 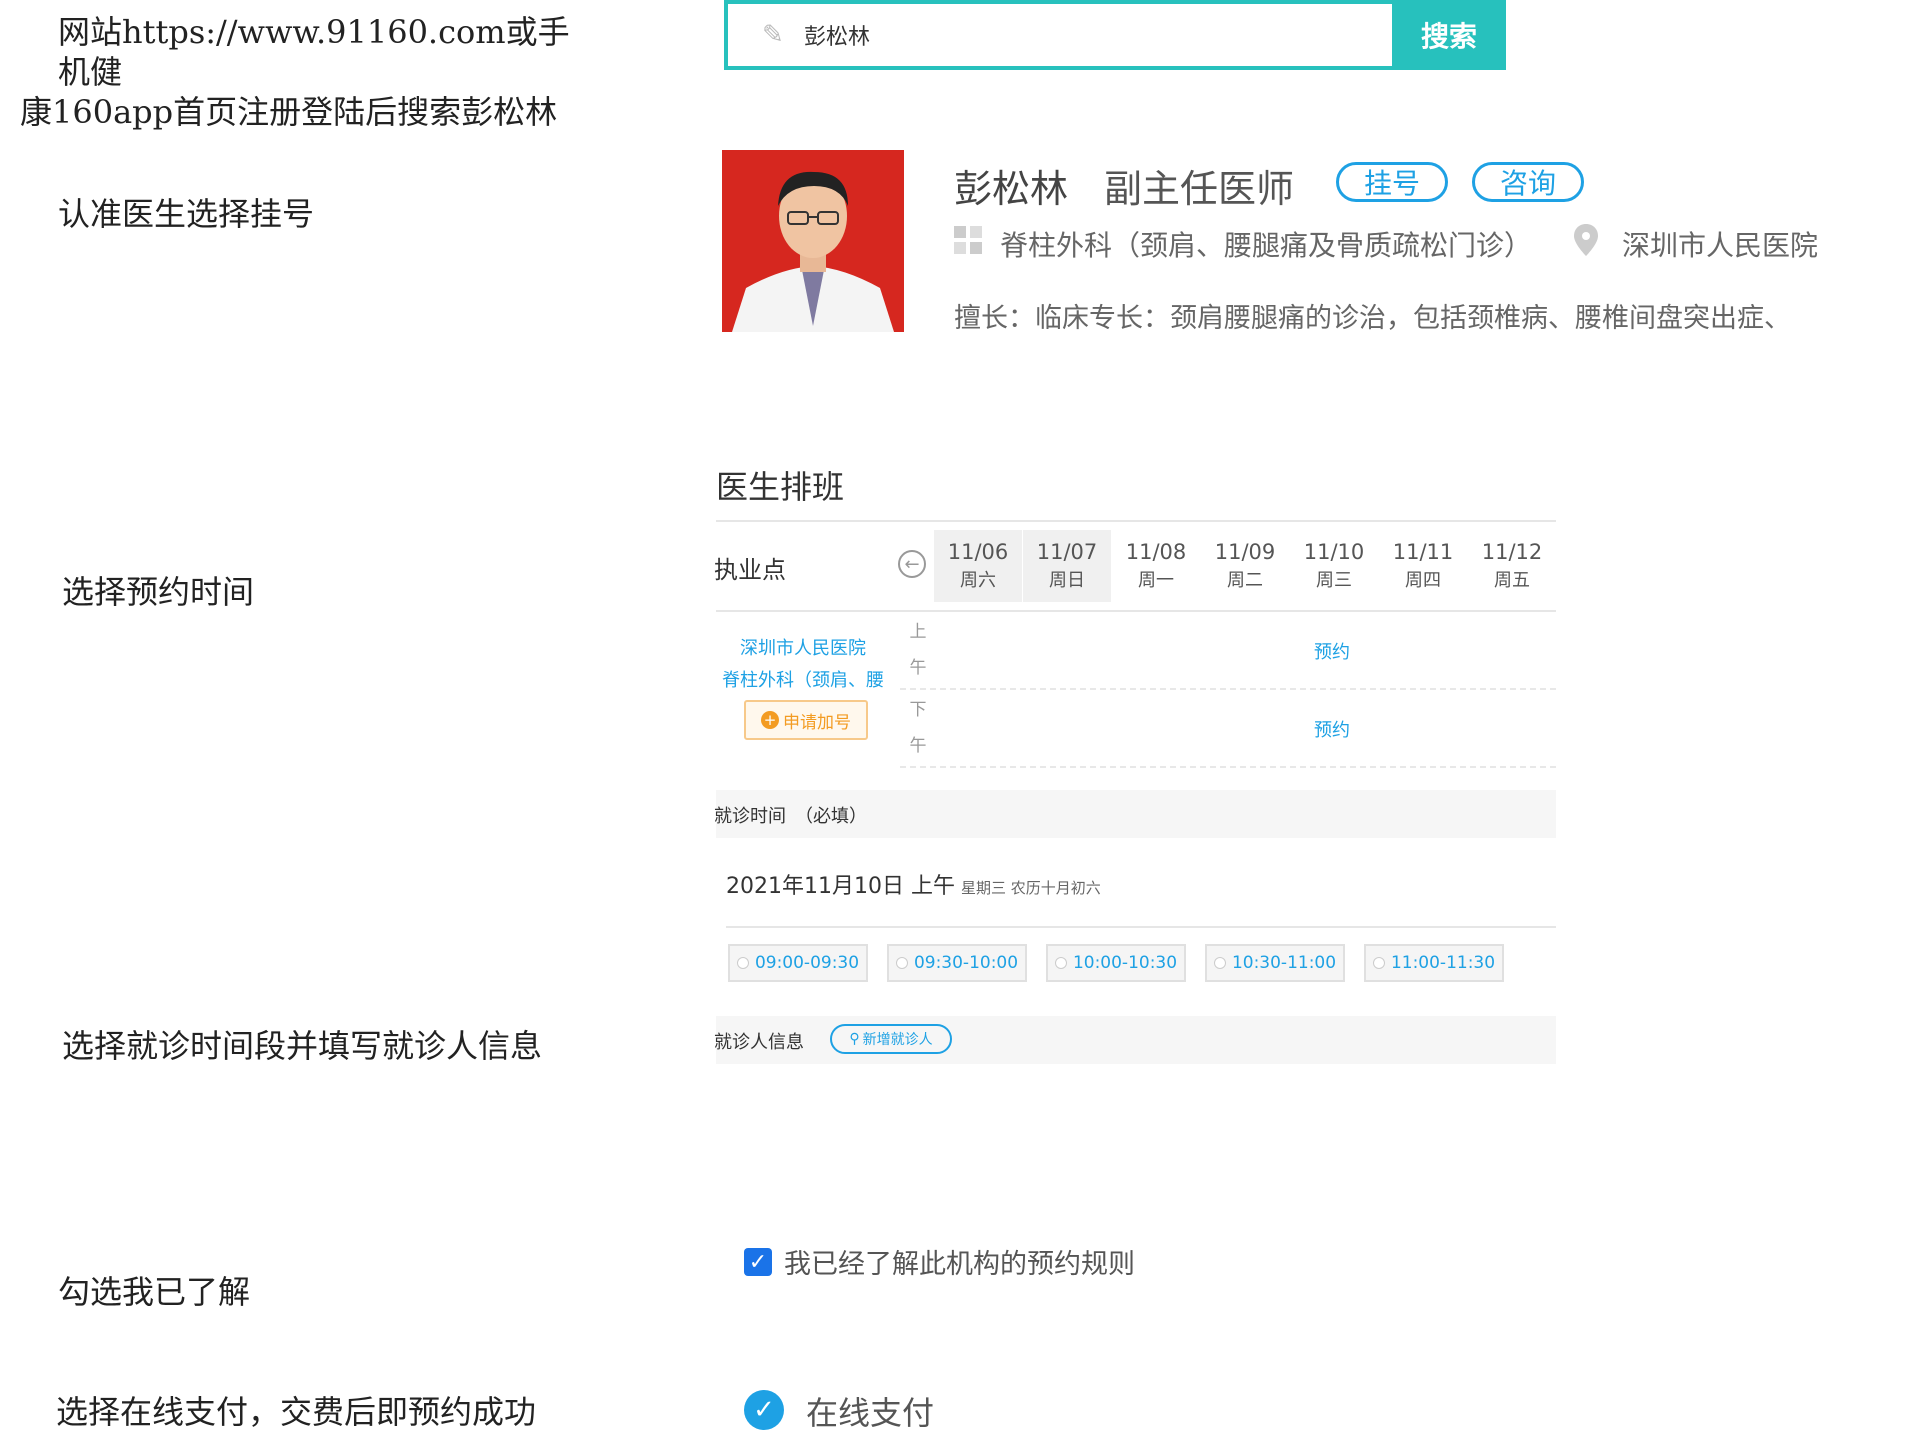 I want to click on instruction-line-2: 康160app首页注册登陆后搜索彭松林, so click(x=289, y=112).